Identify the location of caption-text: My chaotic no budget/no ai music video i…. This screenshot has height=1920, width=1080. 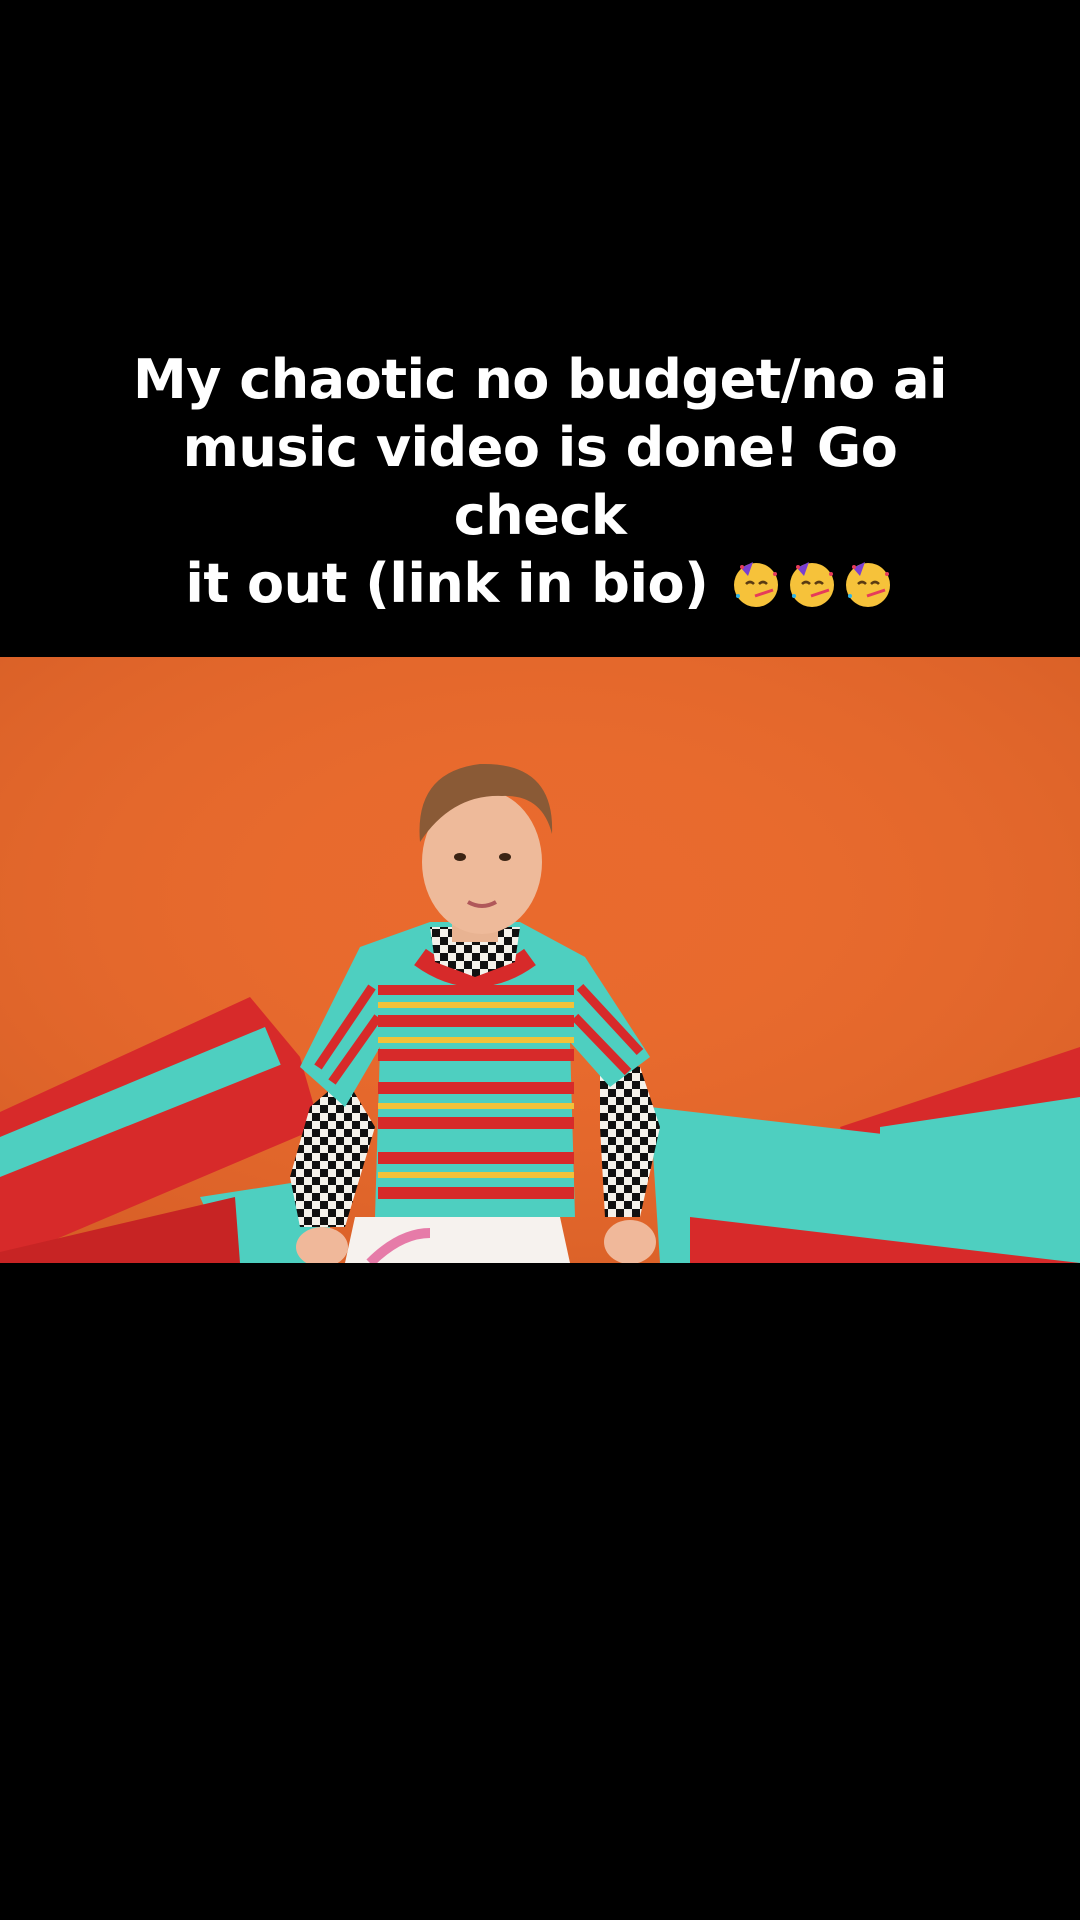
(540, 482).